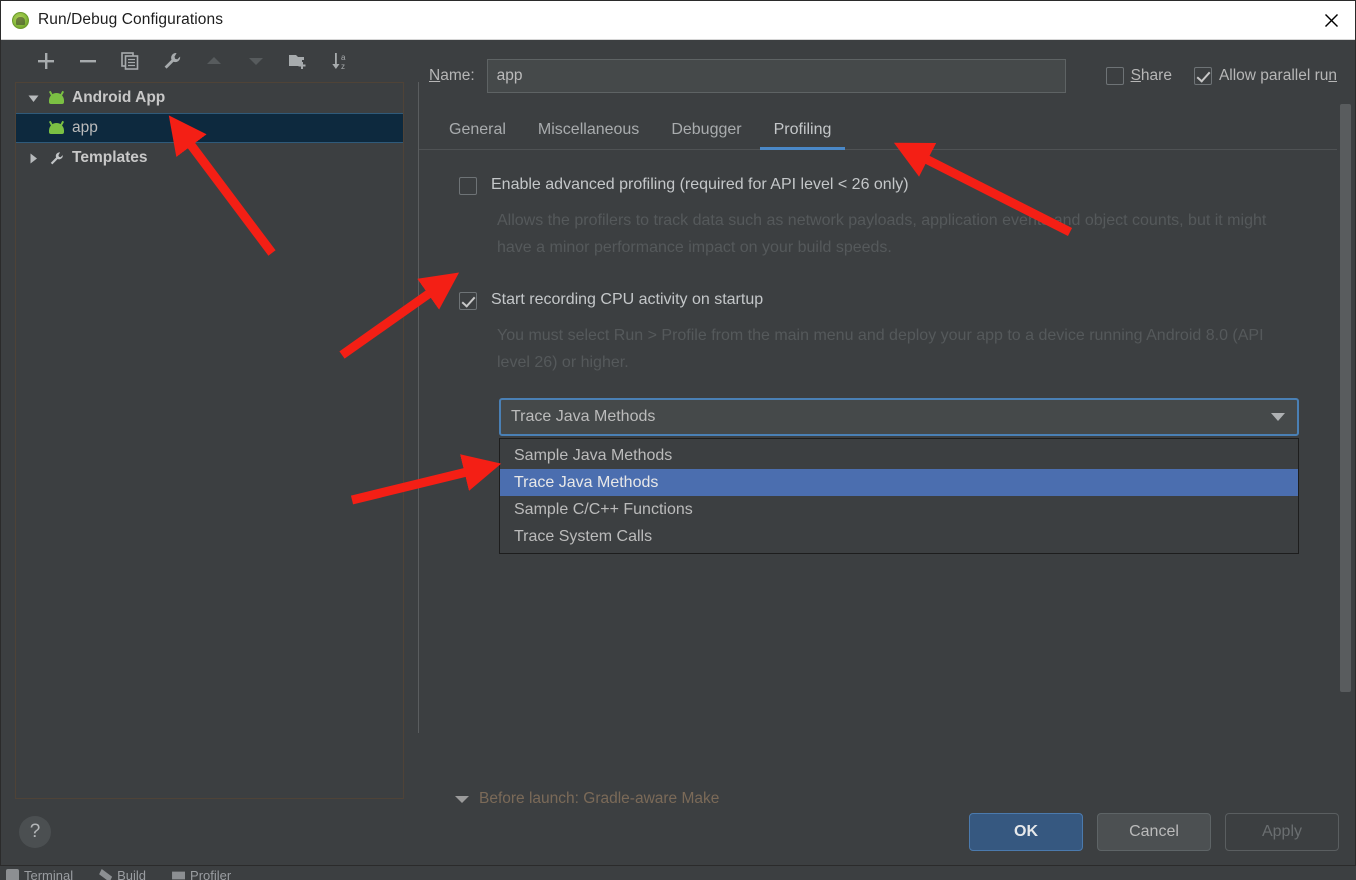 This screenshot has height=880, width=1356. I want to click on share-option: Share, so click(1138, 76).